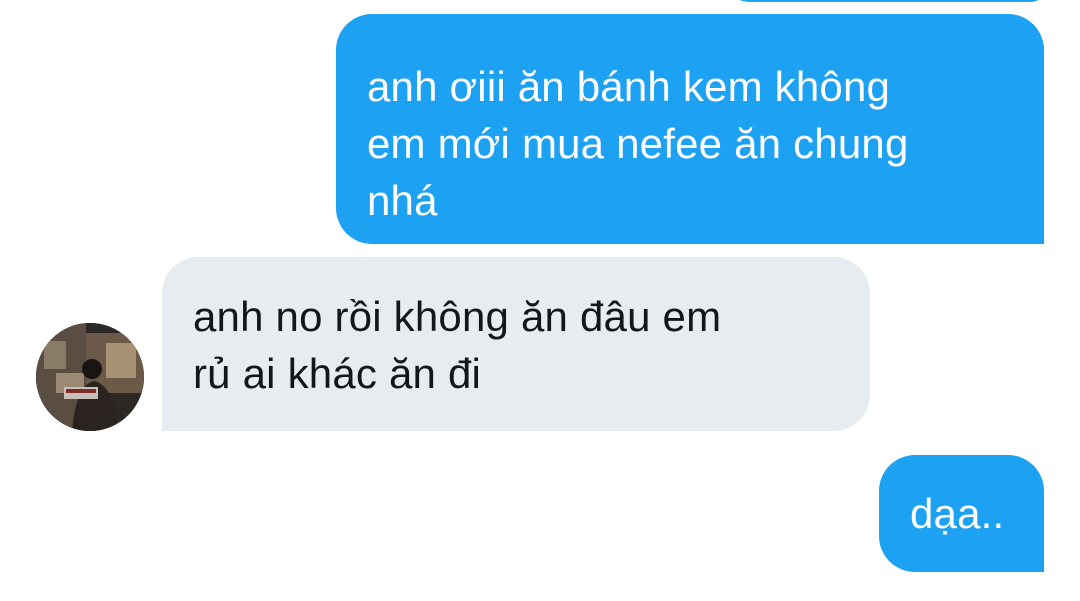  Describe the element at coordinates (961, 513) in the screenshot. I see `sent-message-bubble-short: dạa..` at that location.